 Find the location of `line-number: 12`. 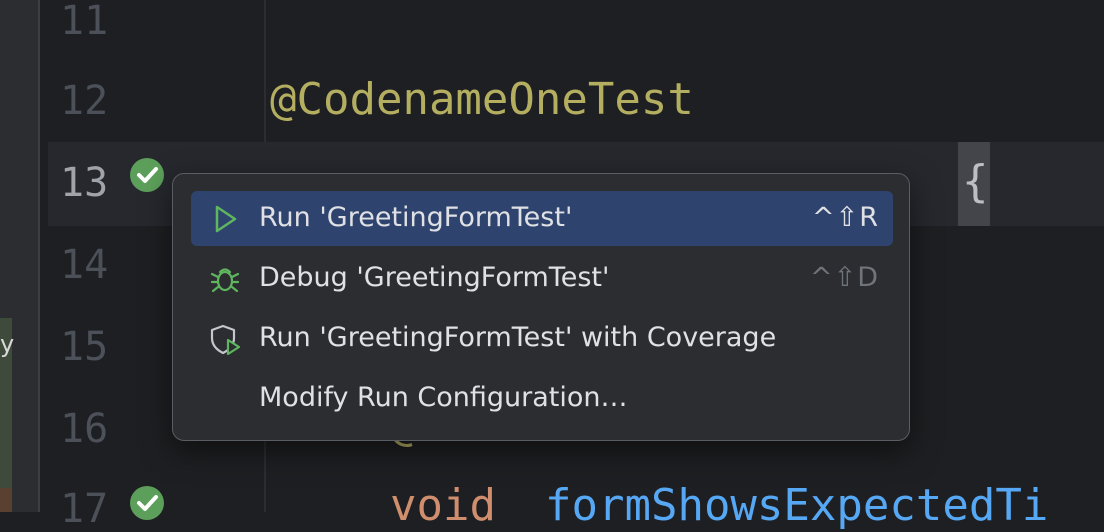

line-number: 12 is located at coordinates (84, 101).